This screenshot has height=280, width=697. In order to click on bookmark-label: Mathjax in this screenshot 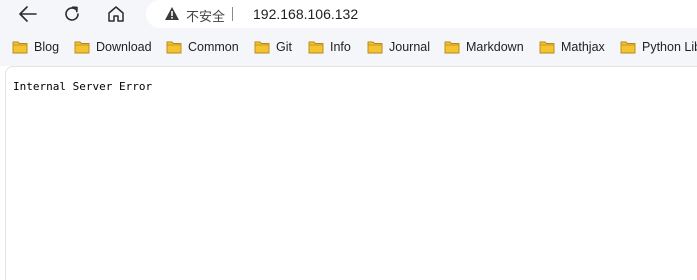, I will do `click(583, 47)`.